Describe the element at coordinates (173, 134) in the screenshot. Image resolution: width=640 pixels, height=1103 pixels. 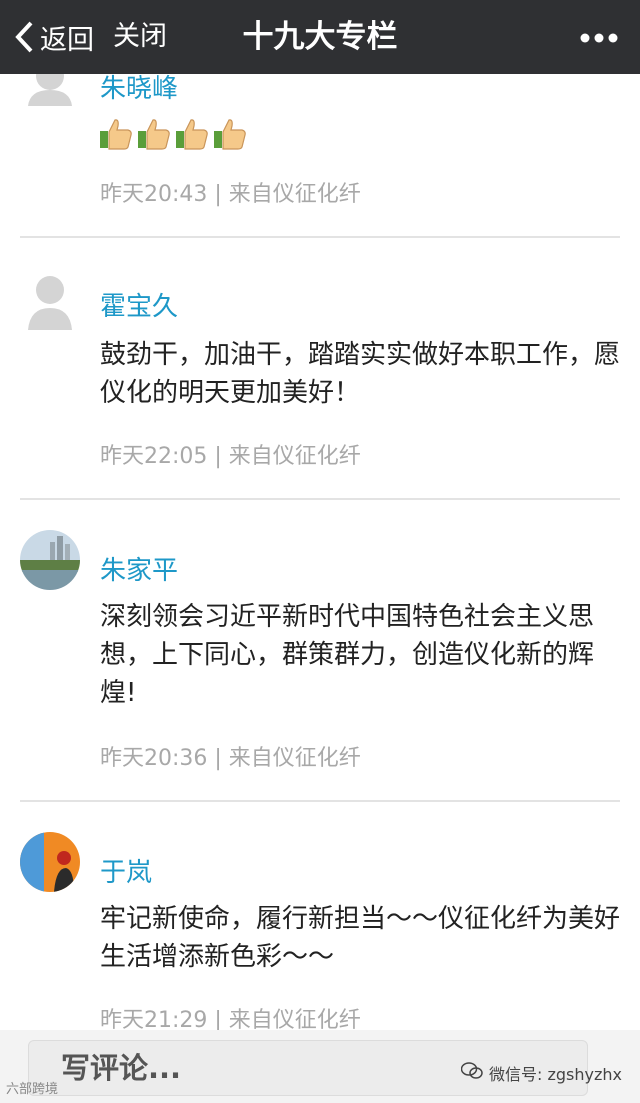
I see `reaction-thumbs` at that location.